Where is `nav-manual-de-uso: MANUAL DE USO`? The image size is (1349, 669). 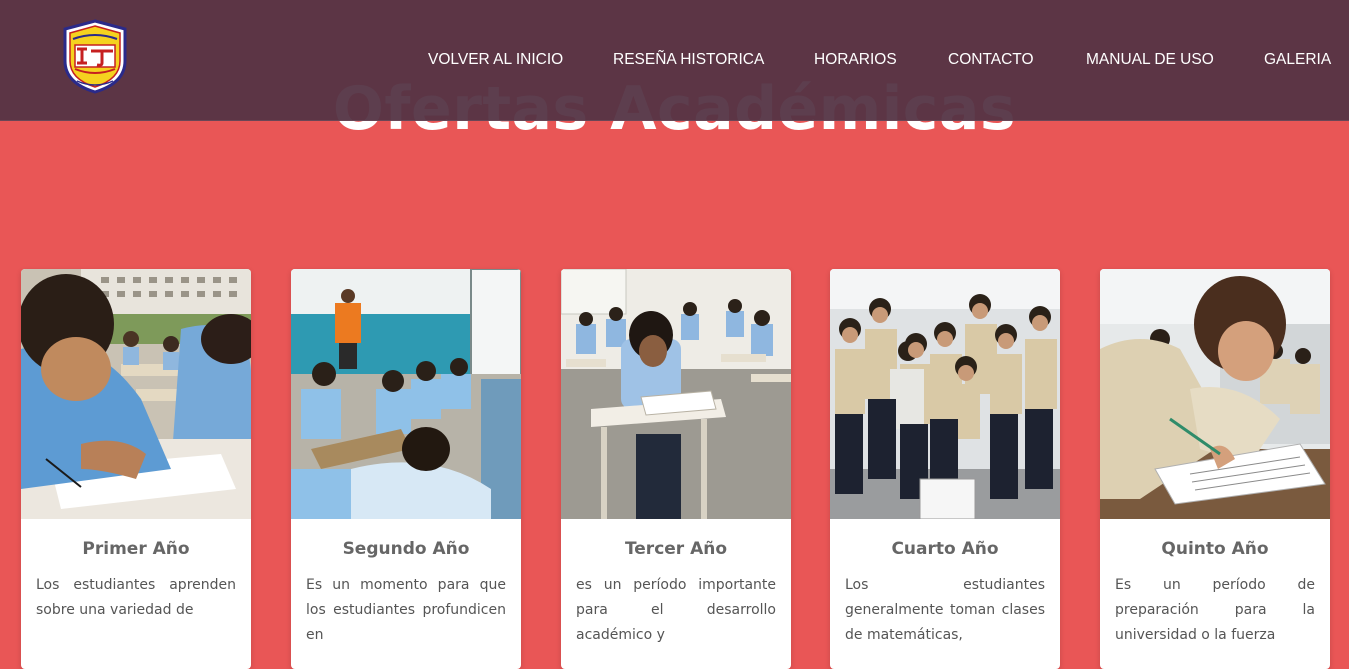 nav-manual-de-uso: MANUAL DE USO is located at coordinates (1150, 60).